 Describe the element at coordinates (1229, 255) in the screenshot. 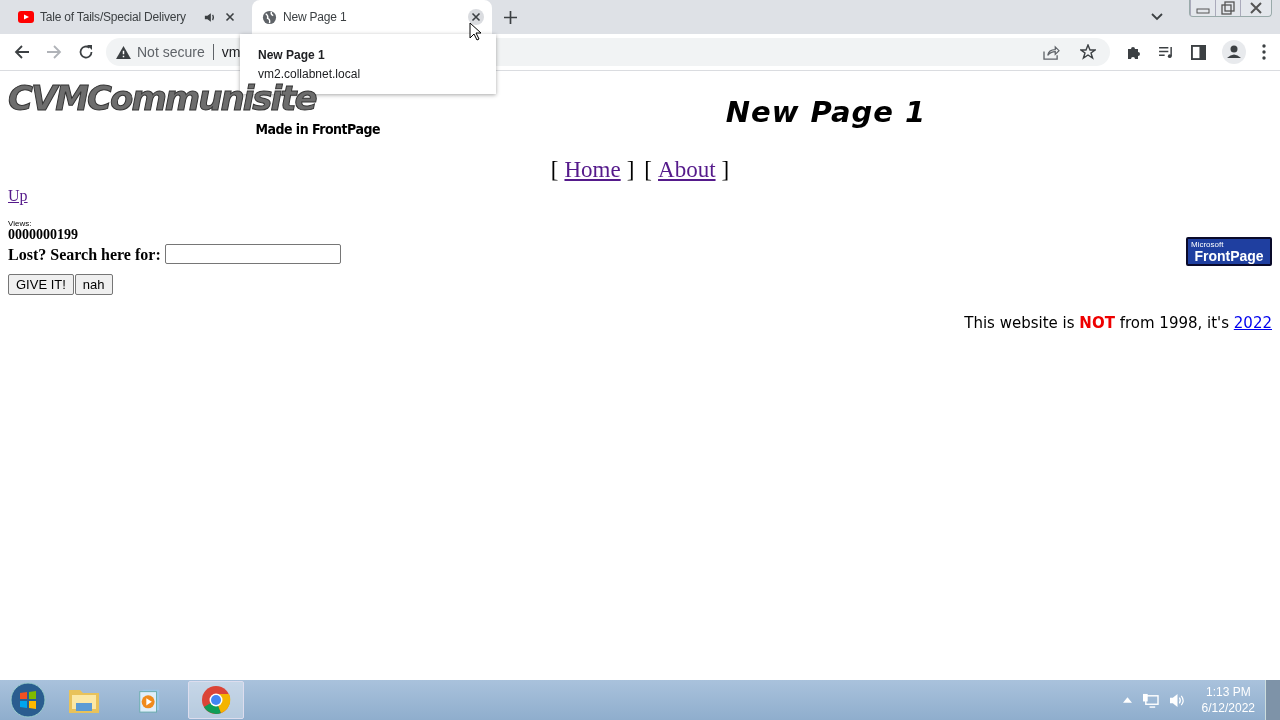

I see `badge-text: FrontPage` at that location.